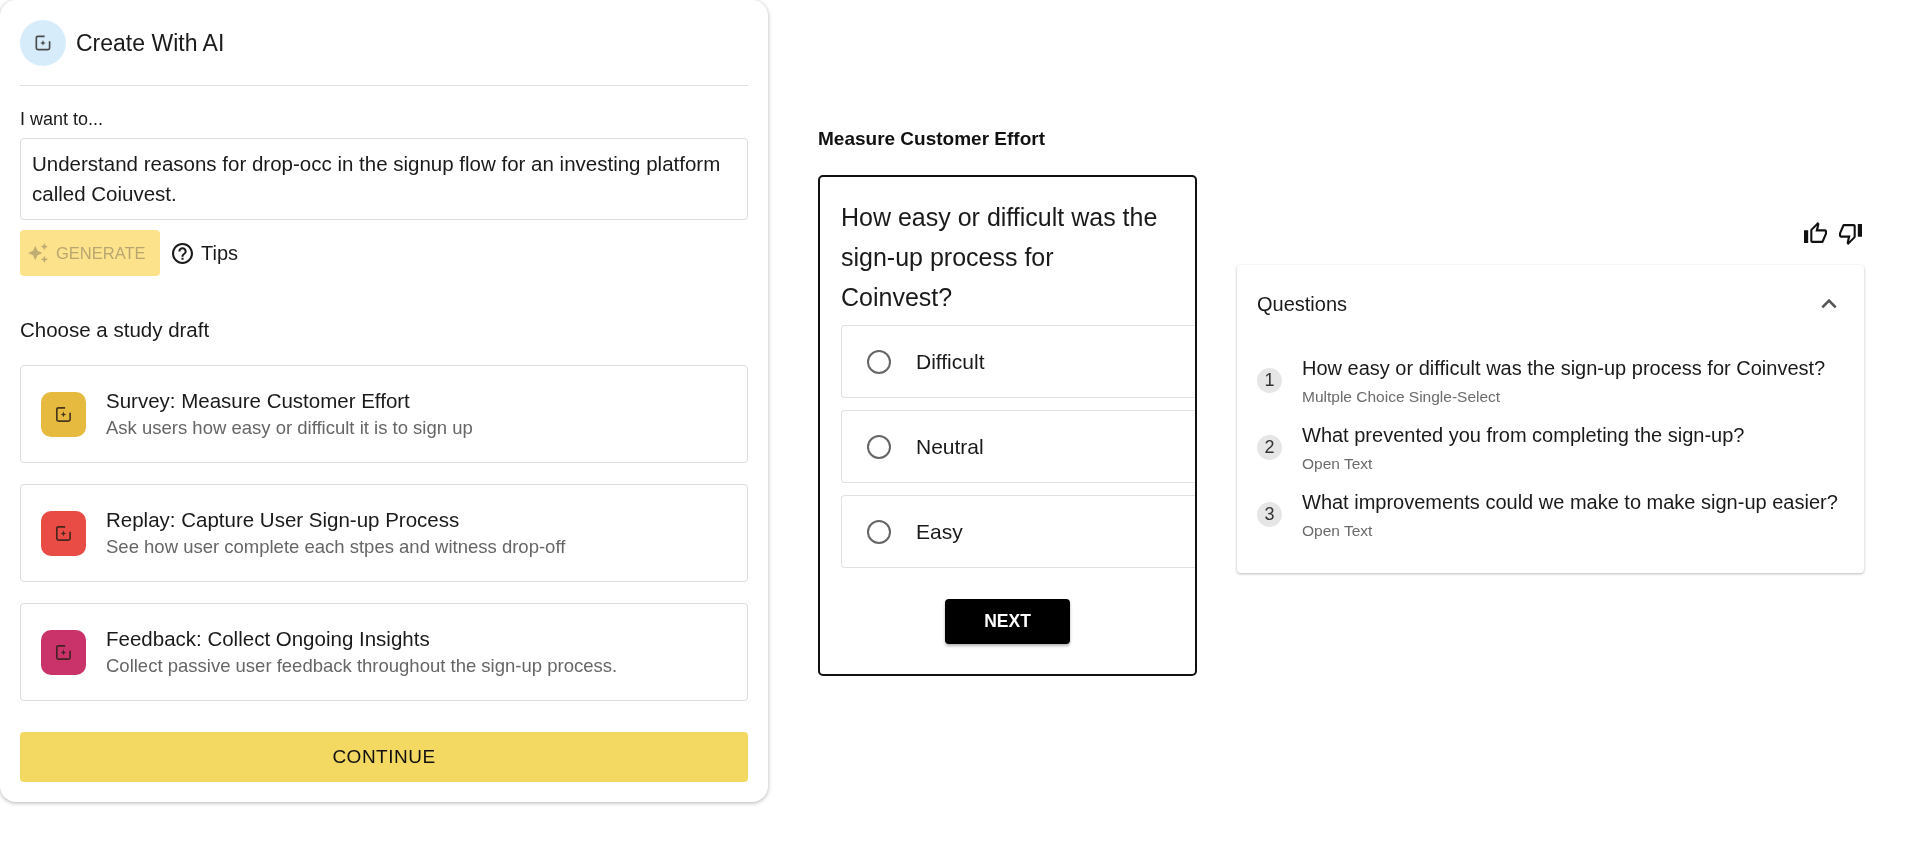  Describe the element at coordinates (1269, 380) in the screenshot. I see `question-number: 1` at that location.